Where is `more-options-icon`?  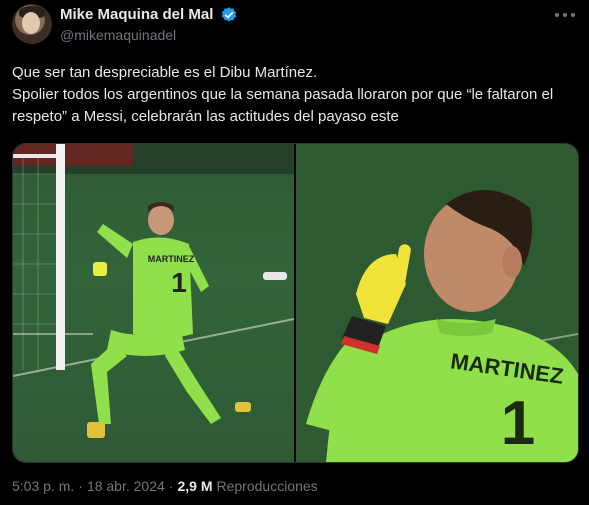 more-options-icon is located at coordinates (565, 15).